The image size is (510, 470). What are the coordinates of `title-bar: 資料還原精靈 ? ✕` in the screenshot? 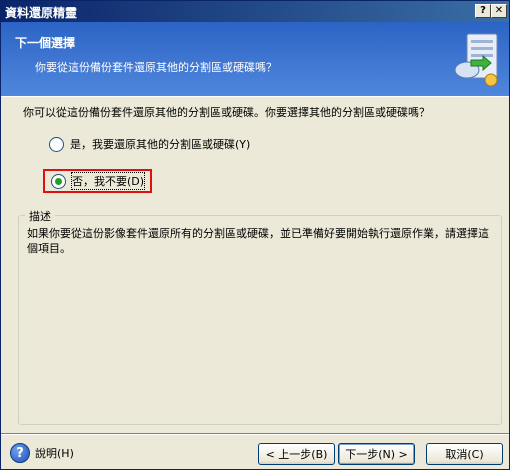 It's located at (255, 11).